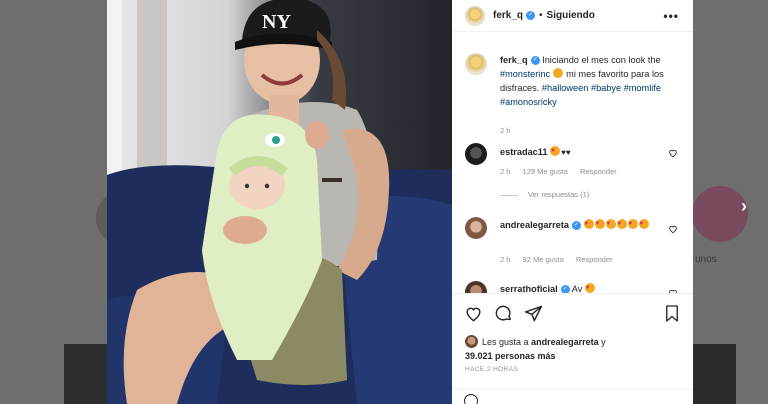  What do you see at coordinates (533, 313) in the screenshot?
I see `share-icon` at bounding box center [533, 313].